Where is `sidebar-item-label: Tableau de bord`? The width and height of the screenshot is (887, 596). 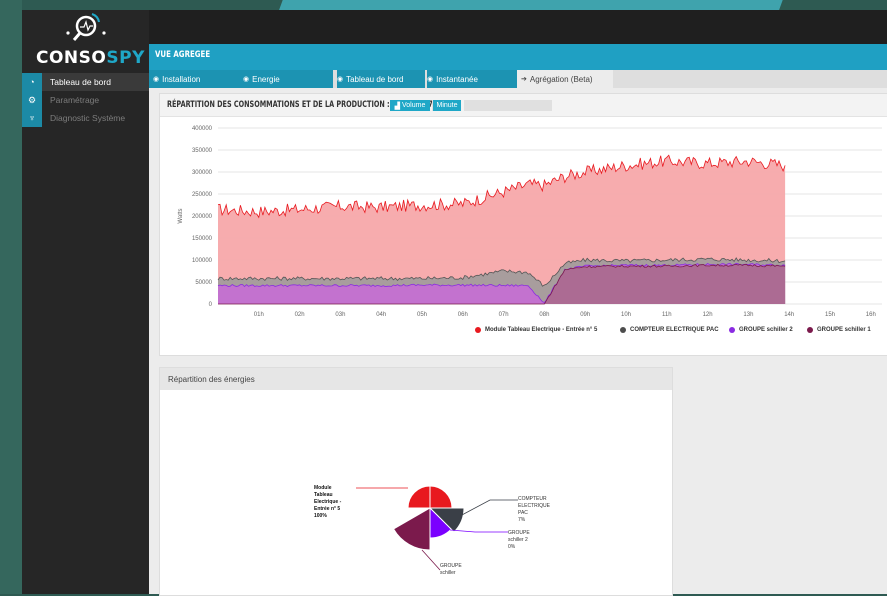
sidebar-item-label: Tableau de bord is located at coordinates (80, 82).